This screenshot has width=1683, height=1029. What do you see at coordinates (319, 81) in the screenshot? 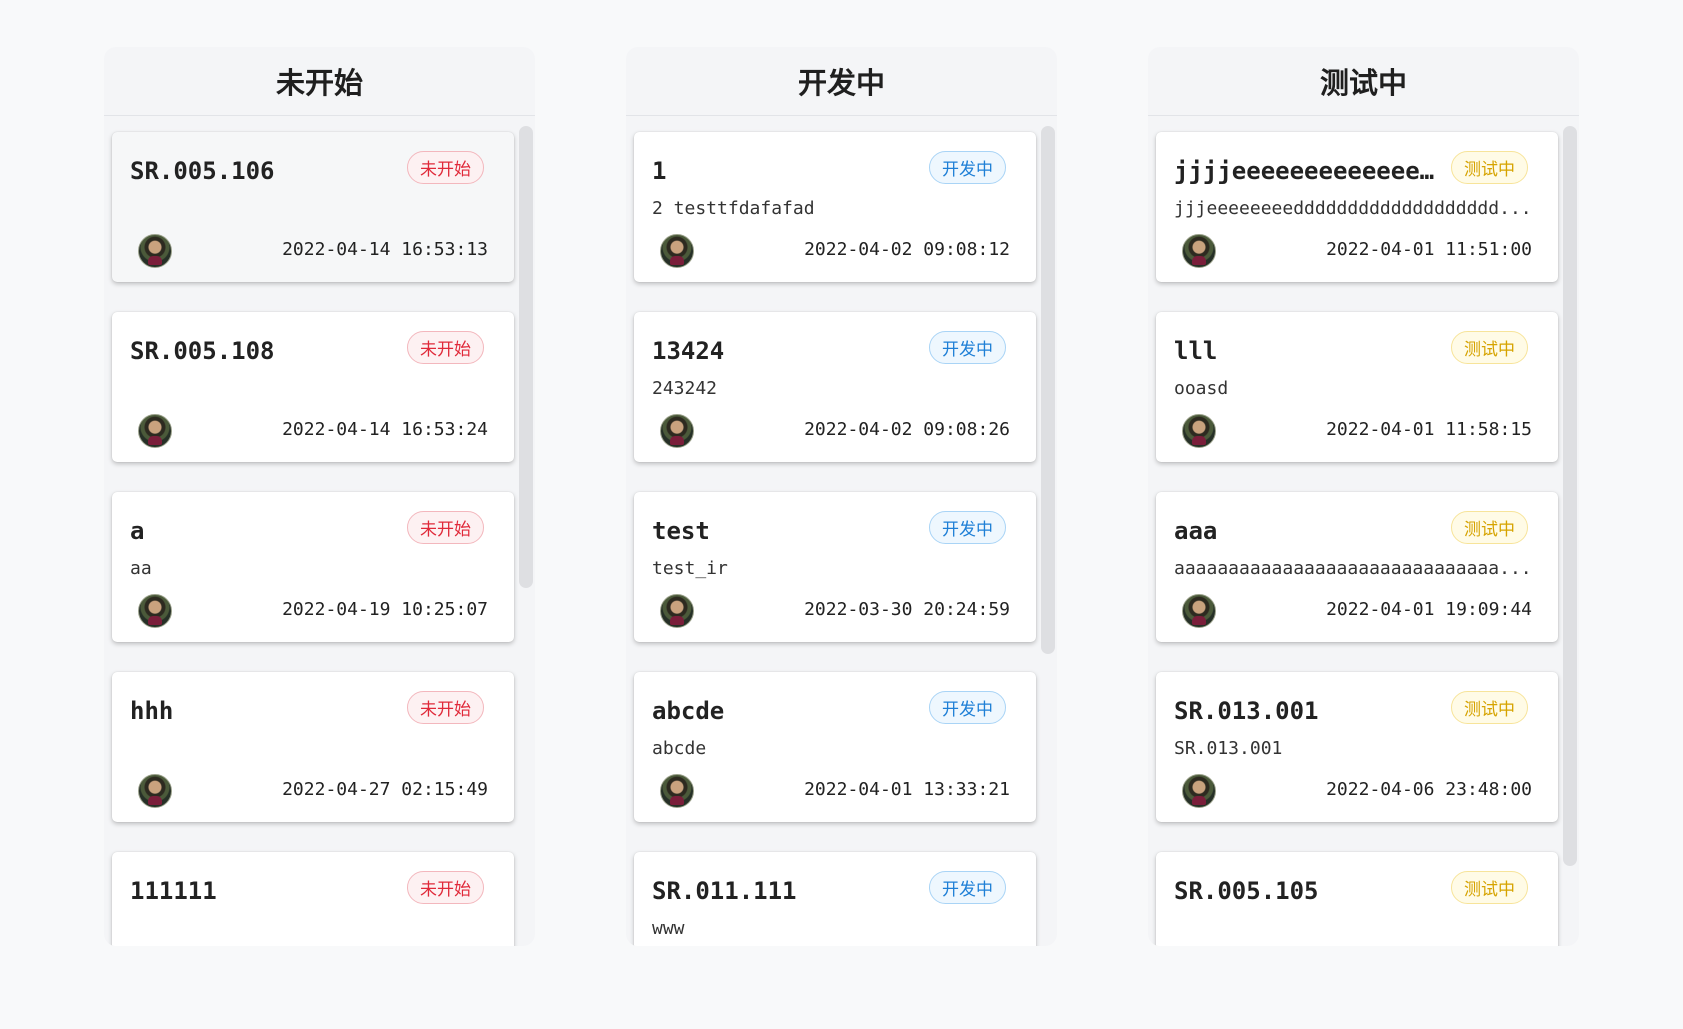
I see `column-title: 未开始` at bounding box center [319, 81].